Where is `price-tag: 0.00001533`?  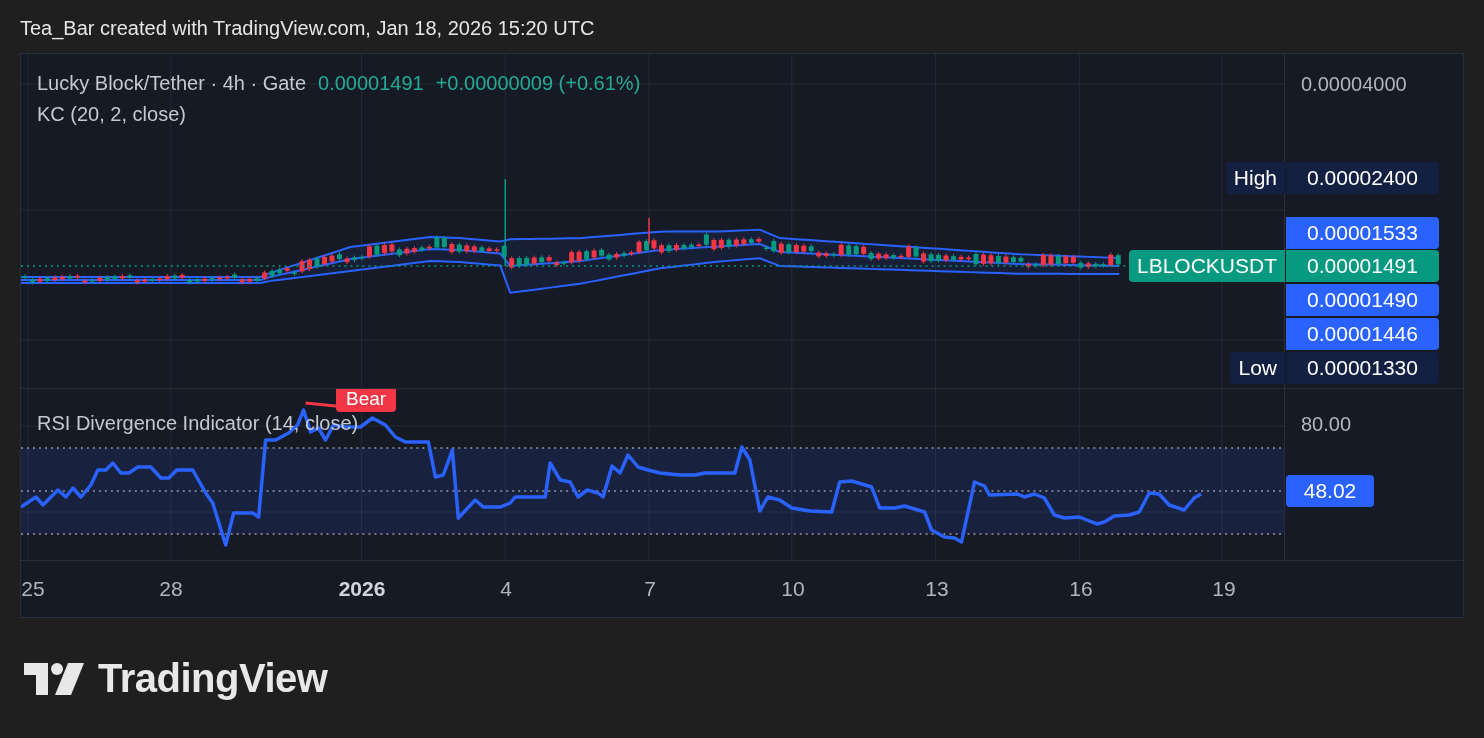 price-tag: 0.00001533 is located at coordinates (1362, 233).